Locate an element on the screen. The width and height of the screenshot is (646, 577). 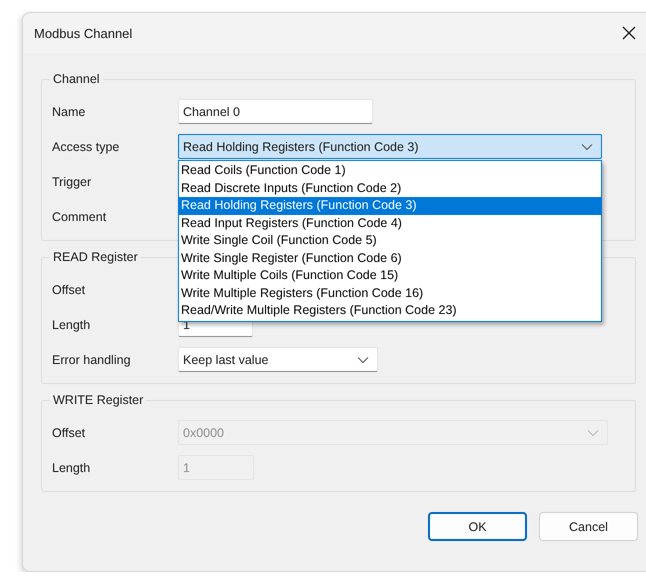
dialog-button: Cancel is located at coordinates (588, 526).